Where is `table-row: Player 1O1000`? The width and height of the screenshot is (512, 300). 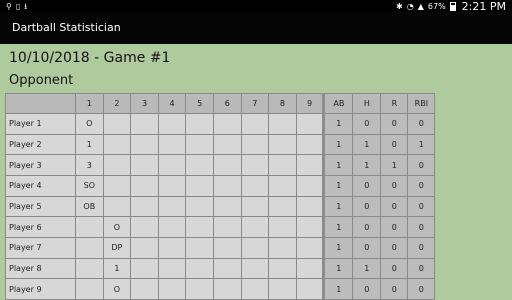 table-row: Player 1O1000 is located at coordinates (220, 124).